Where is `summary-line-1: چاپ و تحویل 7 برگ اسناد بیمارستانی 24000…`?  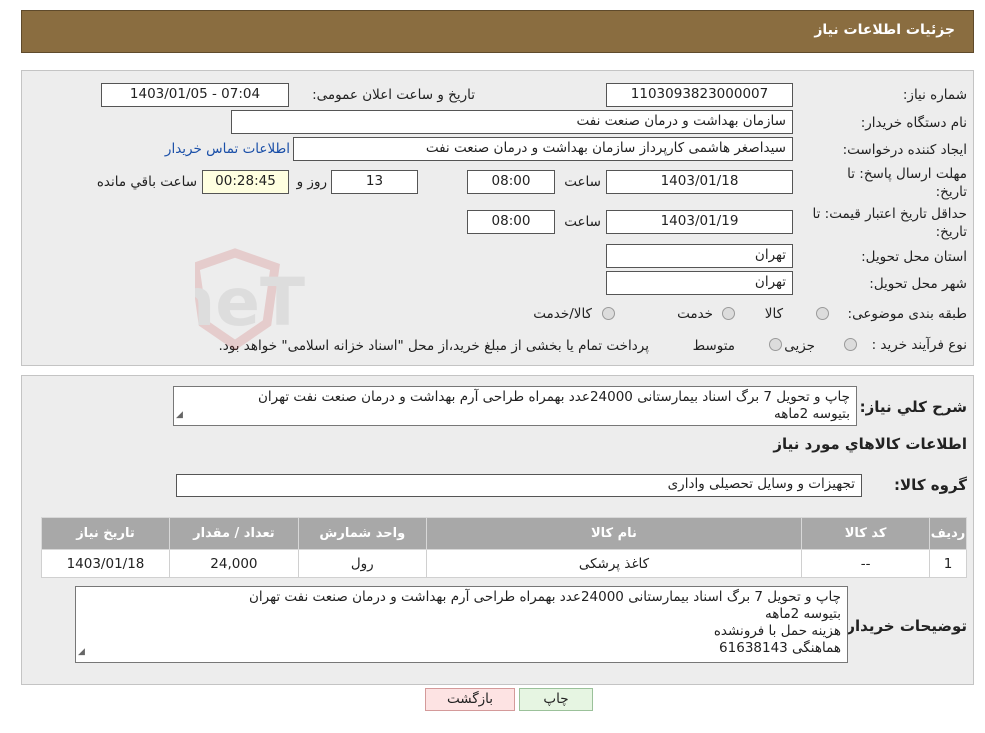 summary-line-1: چاپ و تحویل 7 برگ اسناد بیمارستانی 24000… is located at coordinates (554, 397).